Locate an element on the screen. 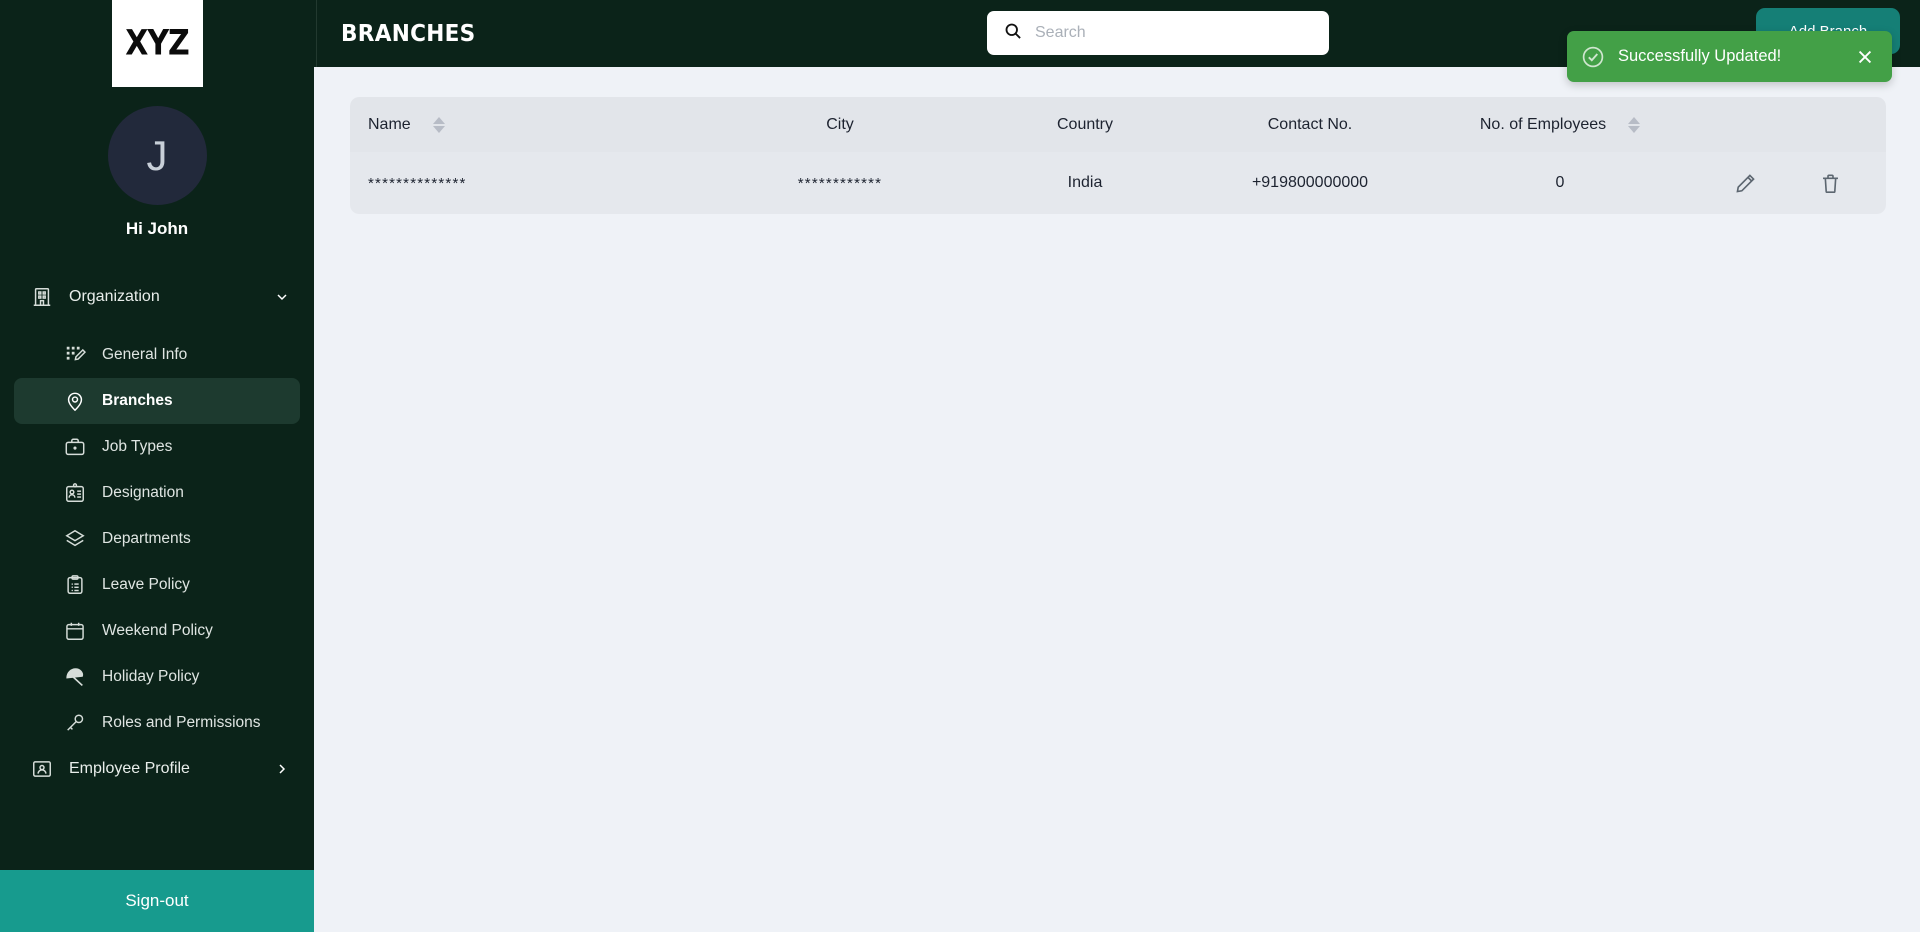  column-header-contact: Contact No. is located at coordinates (1310, 125).